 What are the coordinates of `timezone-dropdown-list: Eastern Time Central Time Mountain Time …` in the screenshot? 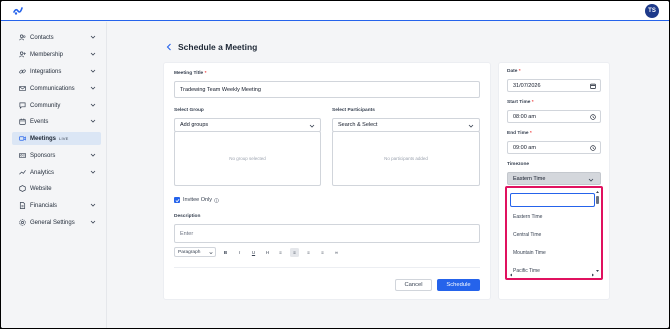 It's located at (554, 233).